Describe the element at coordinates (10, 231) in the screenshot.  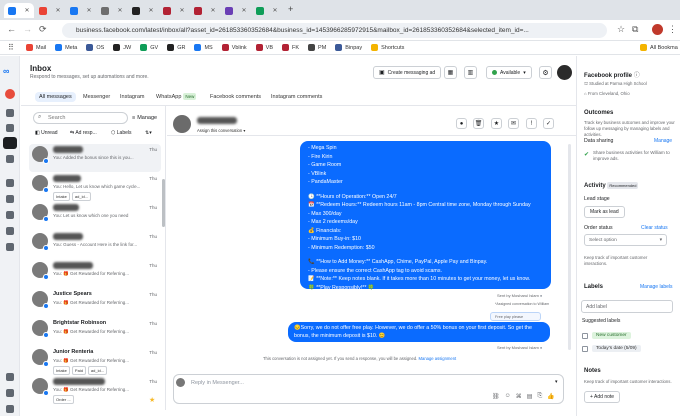
I see `monetization-icon` at that location.